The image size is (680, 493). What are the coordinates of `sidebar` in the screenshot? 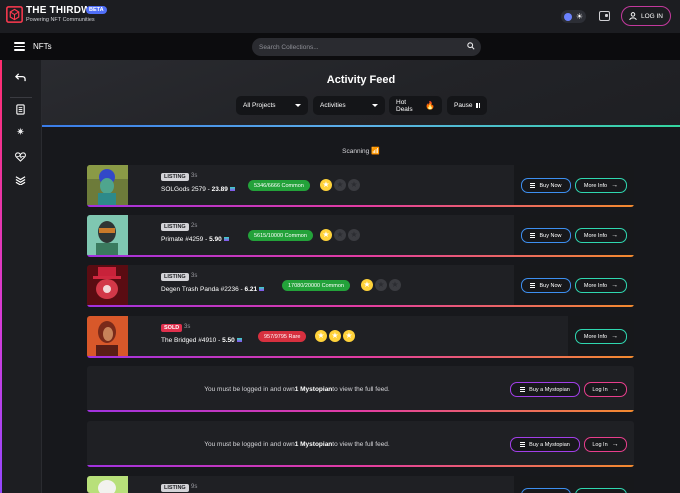 It's located at (21, 276).